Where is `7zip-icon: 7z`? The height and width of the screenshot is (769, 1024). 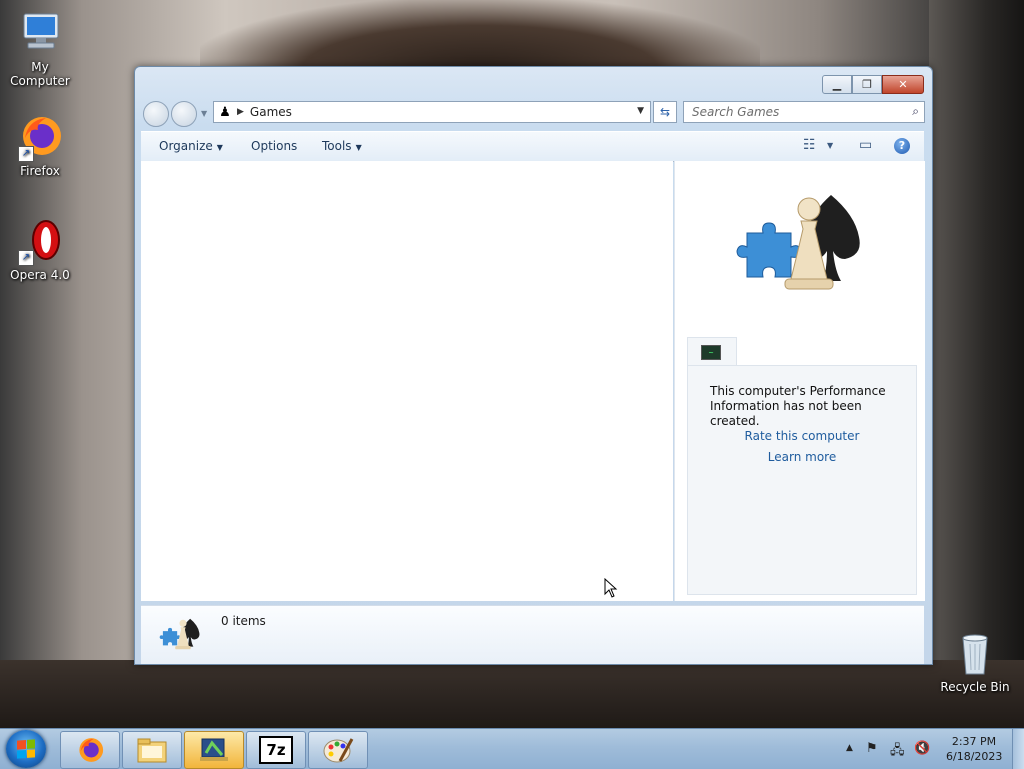 7zip-icon: 7z is located at coordinates (276, 750).